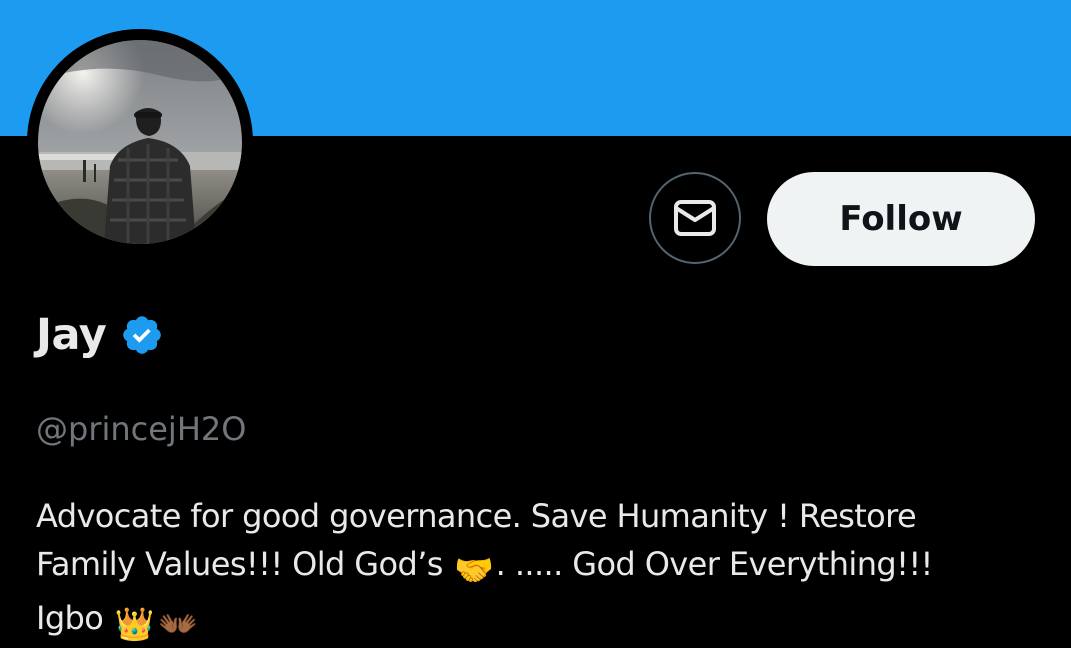  I want to click on bio-text: Family Values!!! Old God’s, so click(244, 564).